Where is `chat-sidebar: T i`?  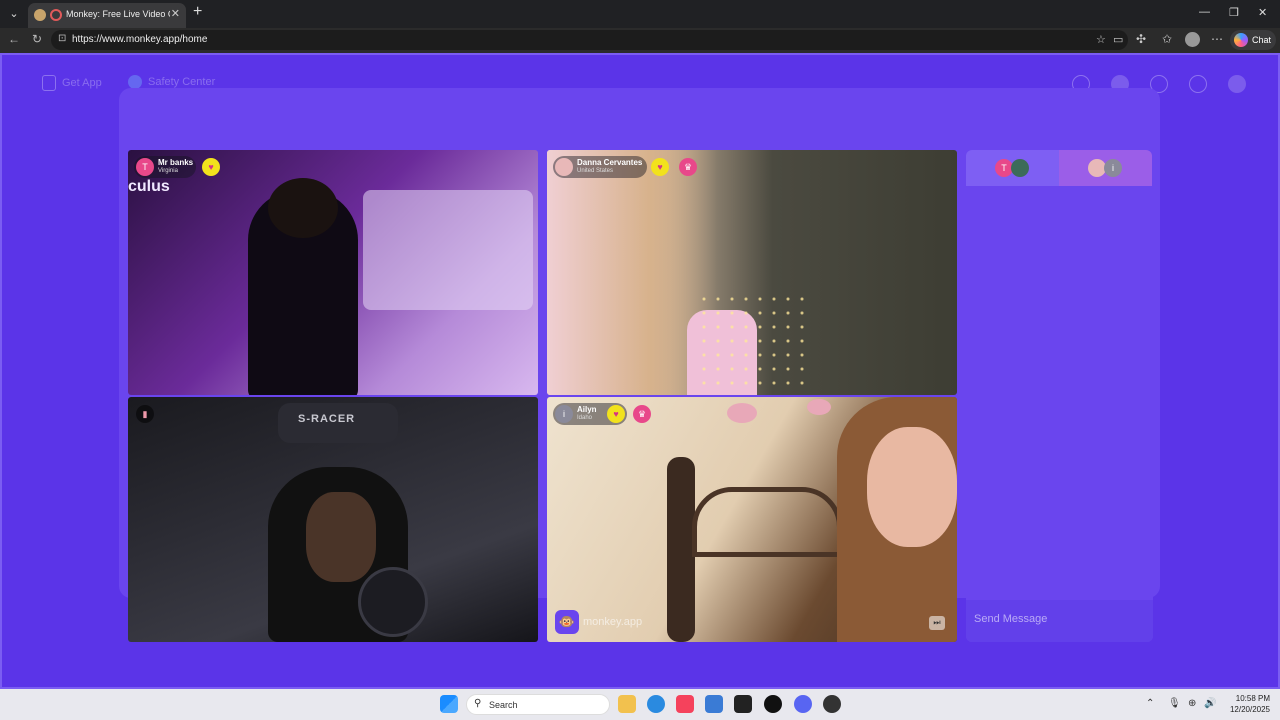
chat-sidebar: T i is located at coordinates (1059, 396).